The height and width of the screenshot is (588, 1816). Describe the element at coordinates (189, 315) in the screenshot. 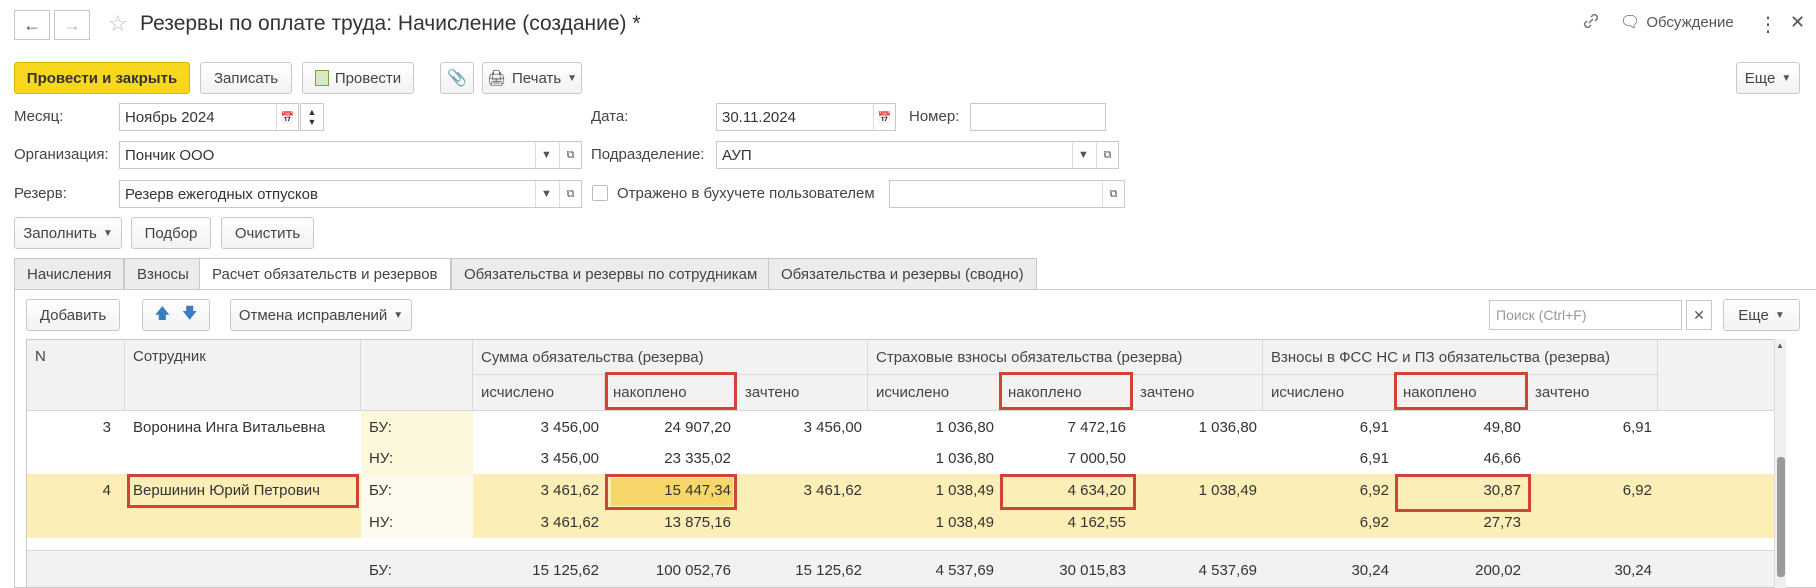

I see `arrow-down-icon: 🡇` at that location.